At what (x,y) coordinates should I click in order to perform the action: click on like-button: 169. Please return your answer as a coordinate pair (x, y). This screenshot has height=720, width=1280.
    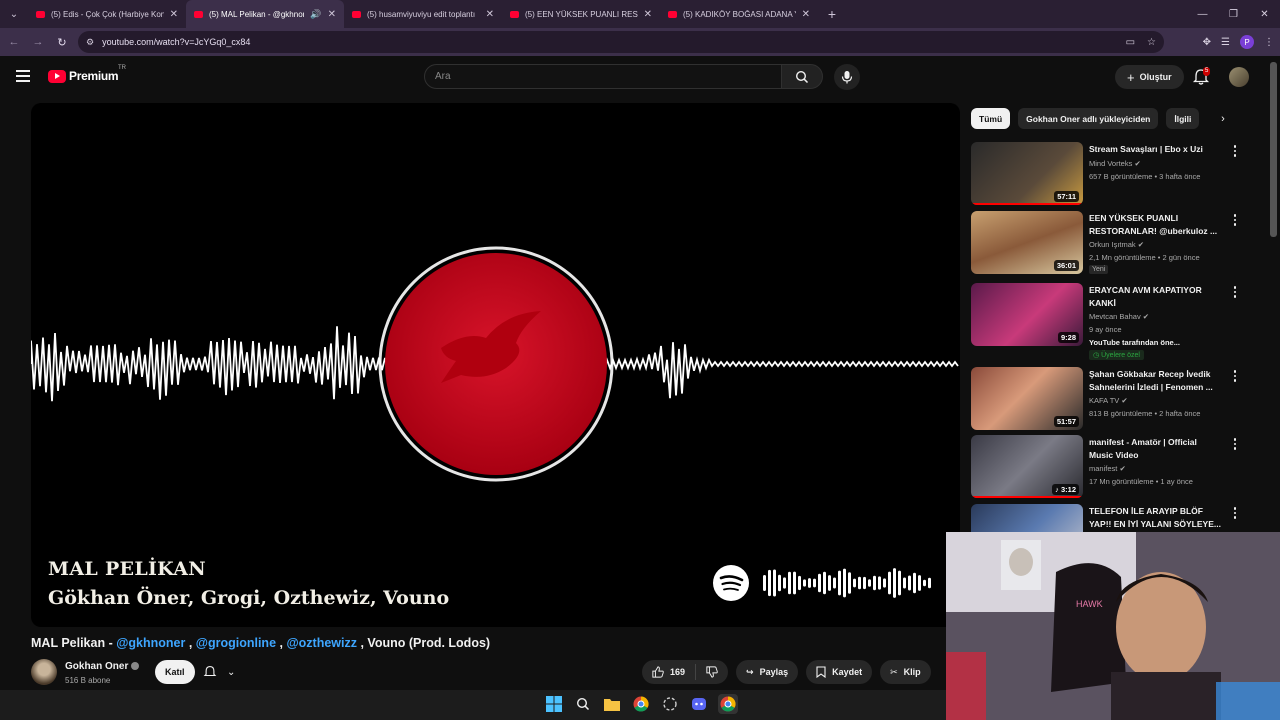
    Looking at the image, I should click on (669, 672).